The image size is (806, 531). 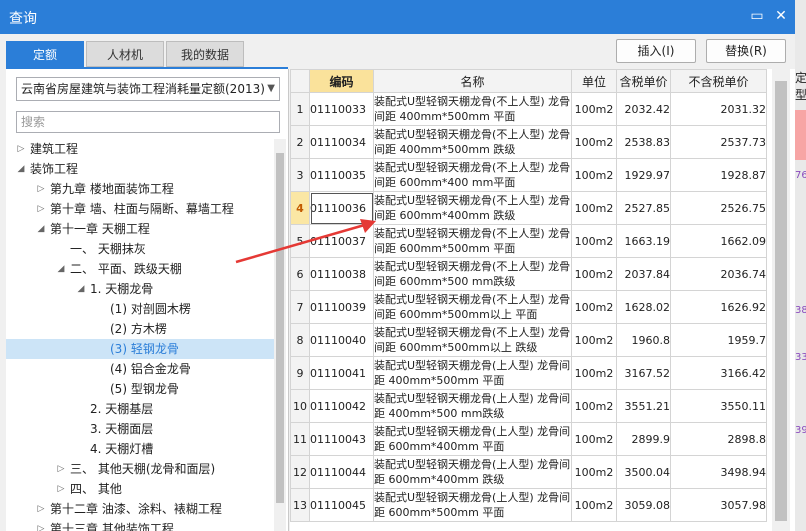 What do you see at coordinates (341, 406) in the screenshot?
I see `code-cell: 01110042` at bounding box center [341, 406].